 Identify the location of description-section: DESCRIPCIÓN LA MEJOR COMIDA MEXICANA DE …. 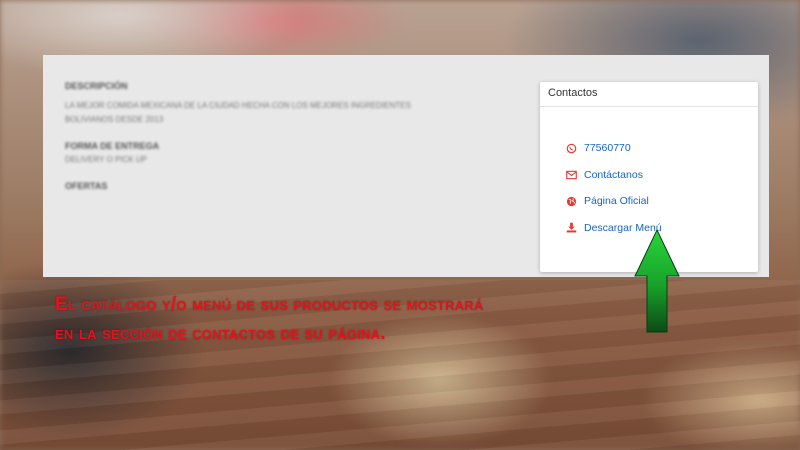
(290, 104).